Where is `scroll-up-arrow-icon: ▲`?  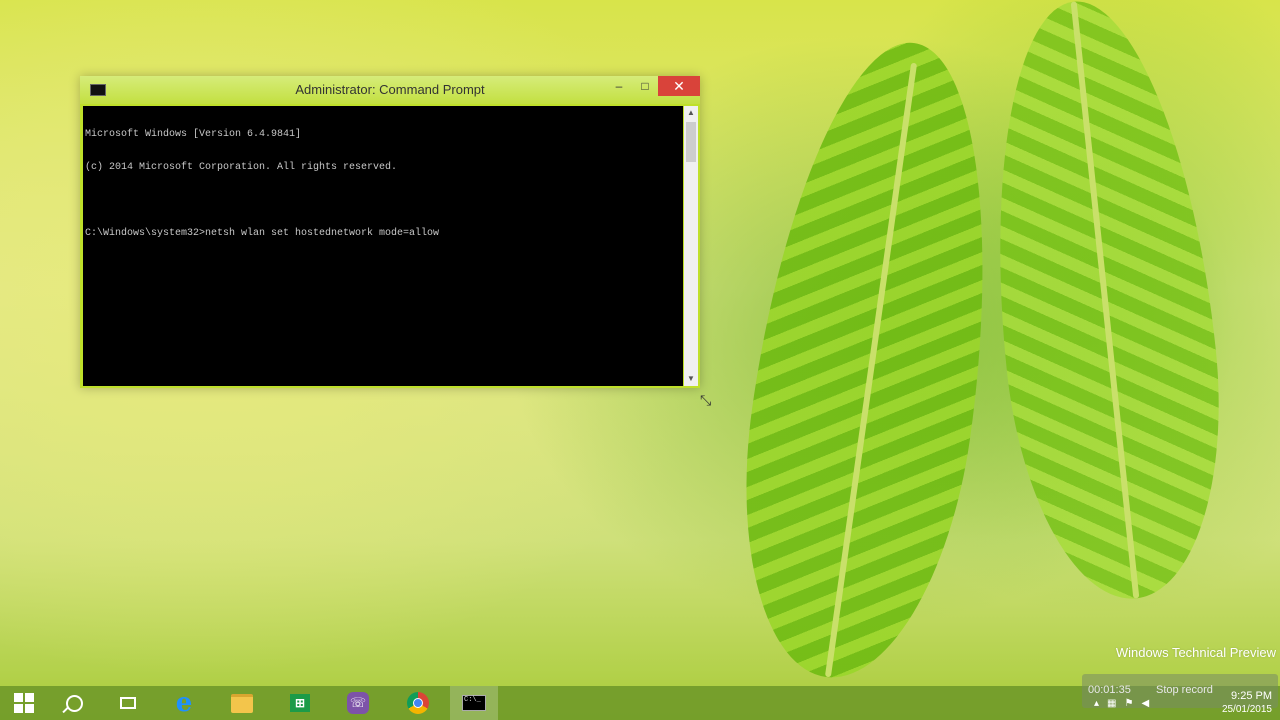
scroll-up-arrow-icon: ▲ is located at coordinates (691, 113).